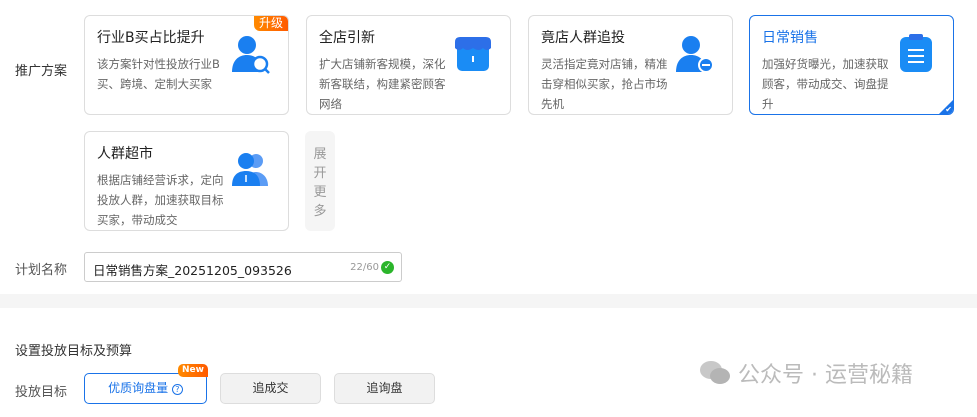 The width and height of the screenshot is (977, 417). What do you see at coordinates (125, 154) in the screenshot?
I see `card-title: 人群超市` at bounding box center [125, 154].